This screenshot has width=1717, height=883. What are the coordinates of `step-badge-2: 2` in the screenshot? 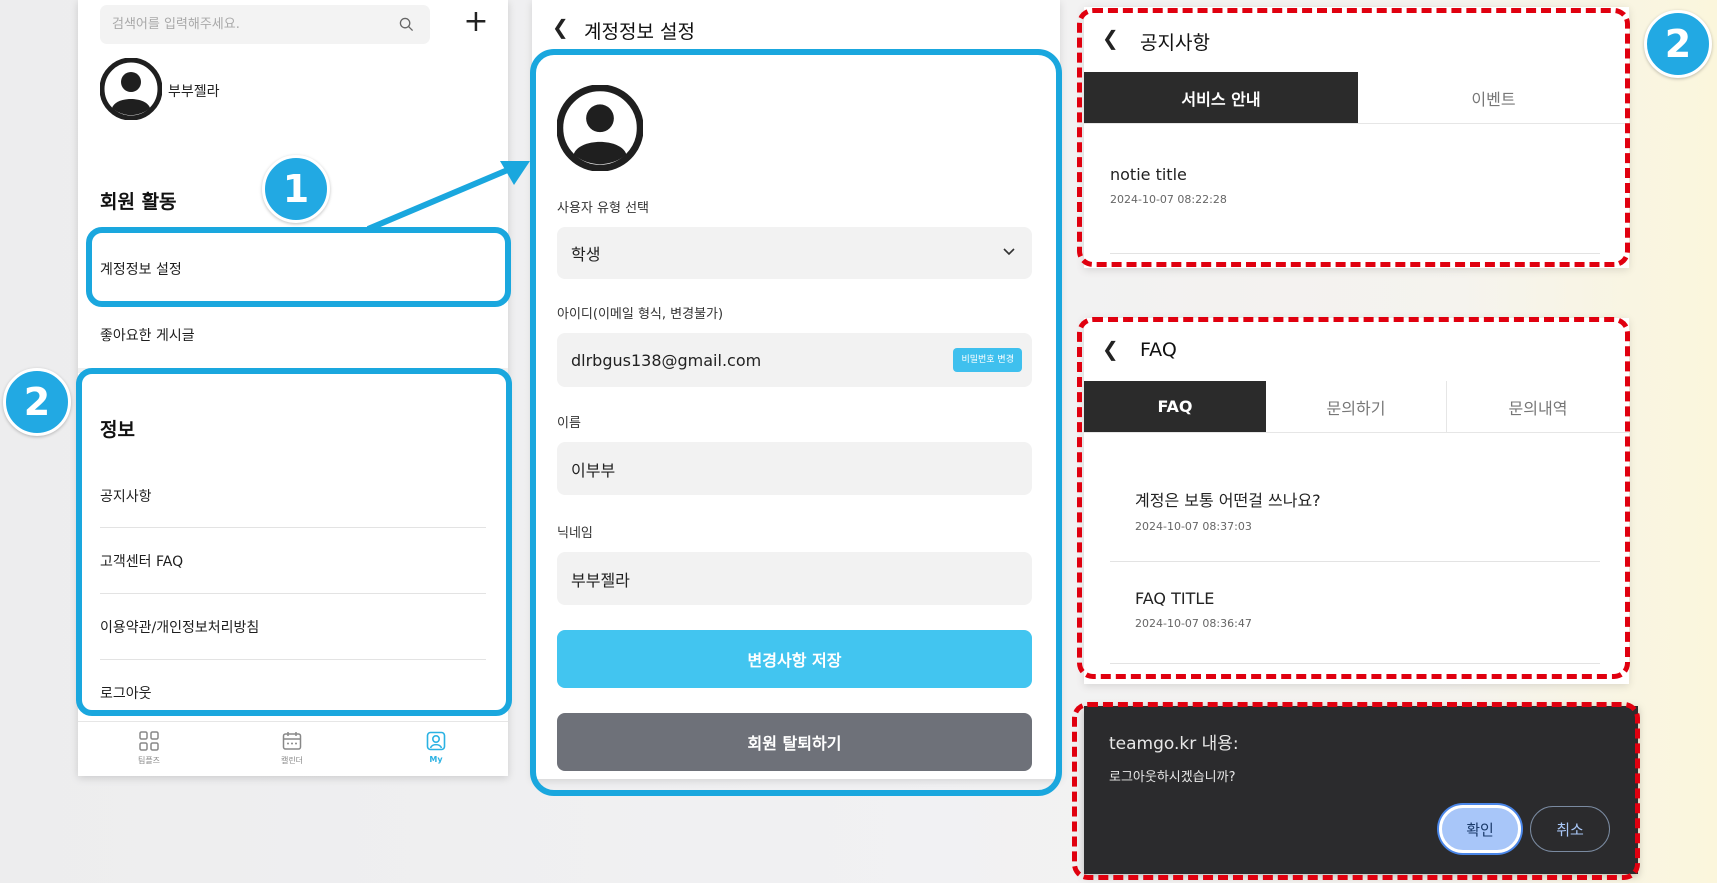 It's located at (37, 402).